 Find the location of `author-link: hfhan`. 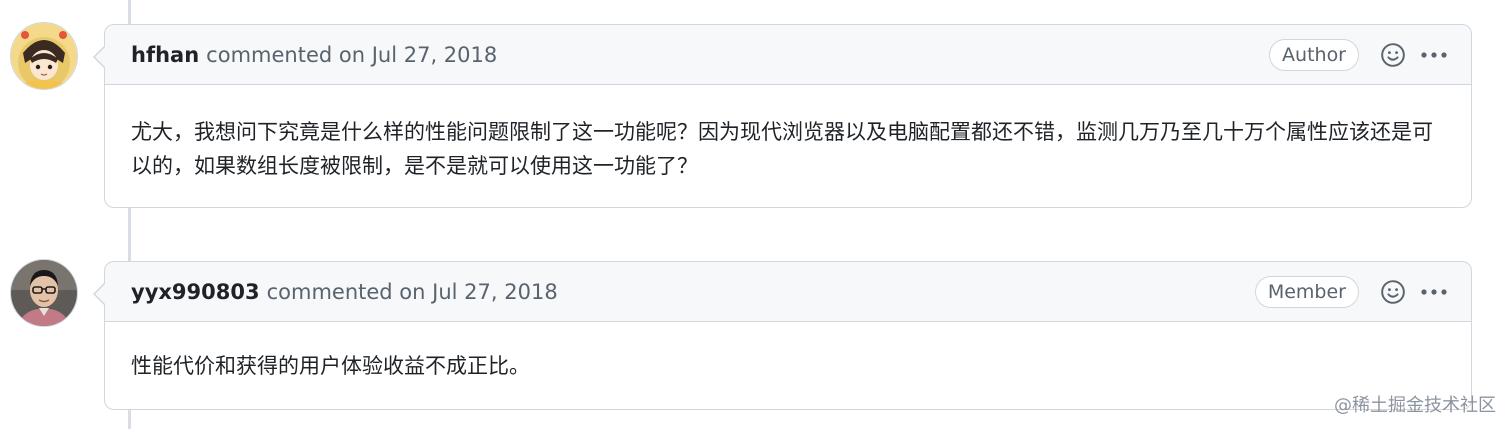

author-link: hfhan is located at coordinates (165, 55).